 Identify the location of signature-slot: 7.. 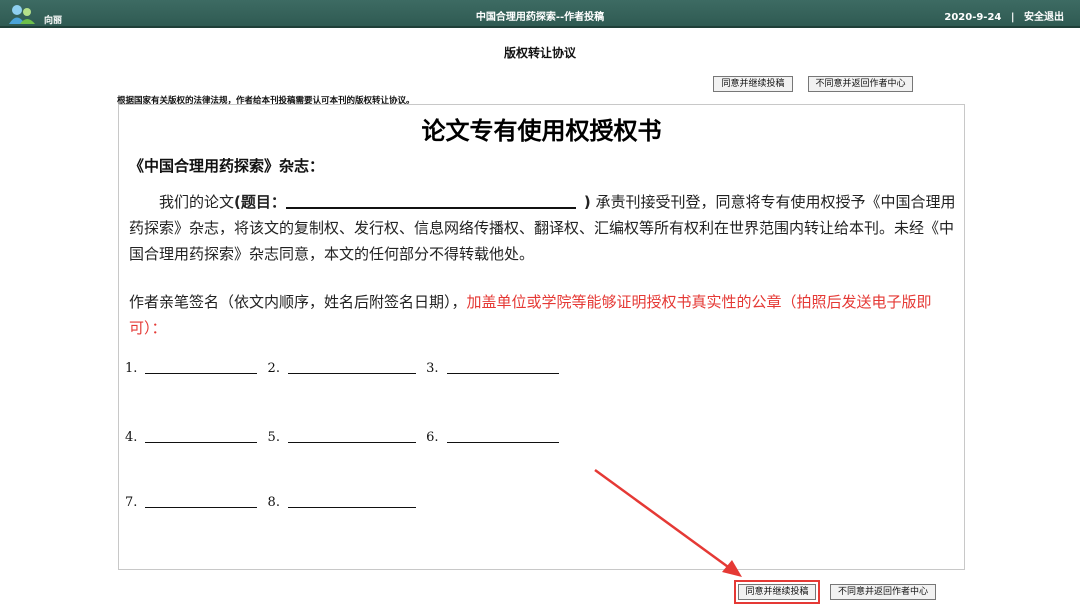
(191, 502).